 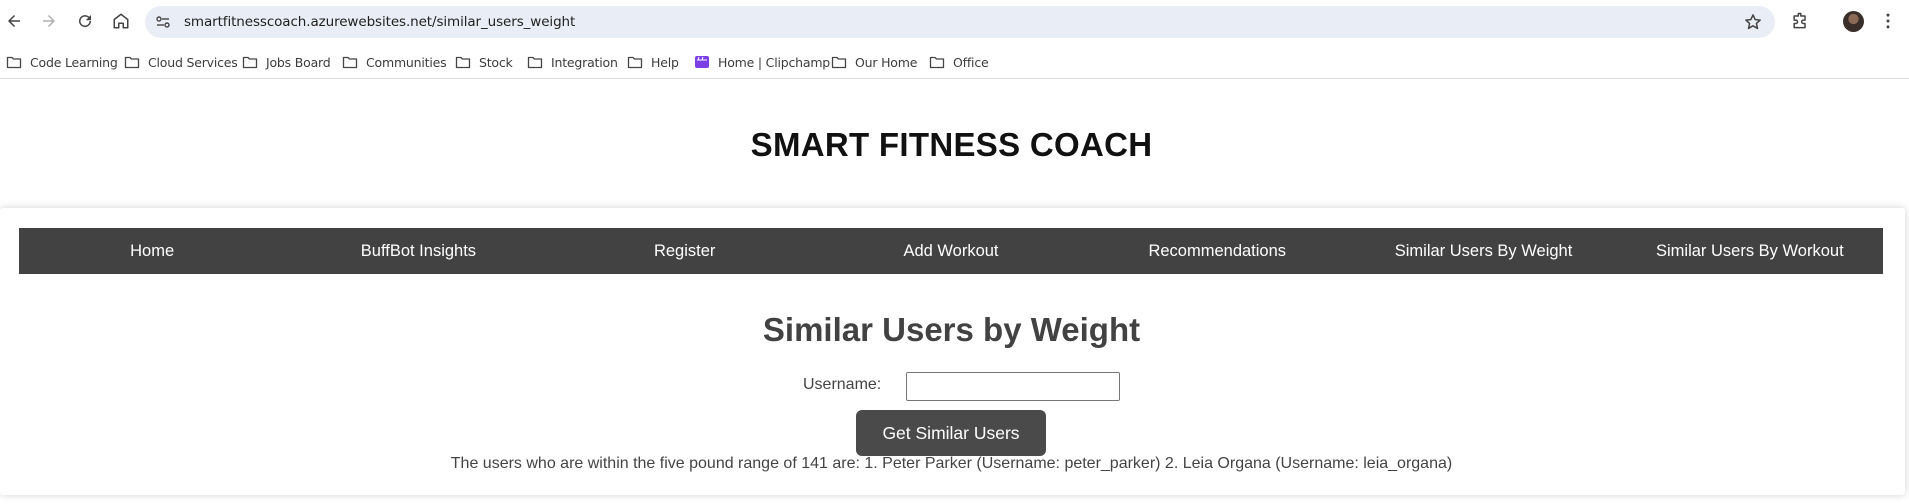 I want to click on bookmark-item: Jobs Board, so click(x=286, y=62).